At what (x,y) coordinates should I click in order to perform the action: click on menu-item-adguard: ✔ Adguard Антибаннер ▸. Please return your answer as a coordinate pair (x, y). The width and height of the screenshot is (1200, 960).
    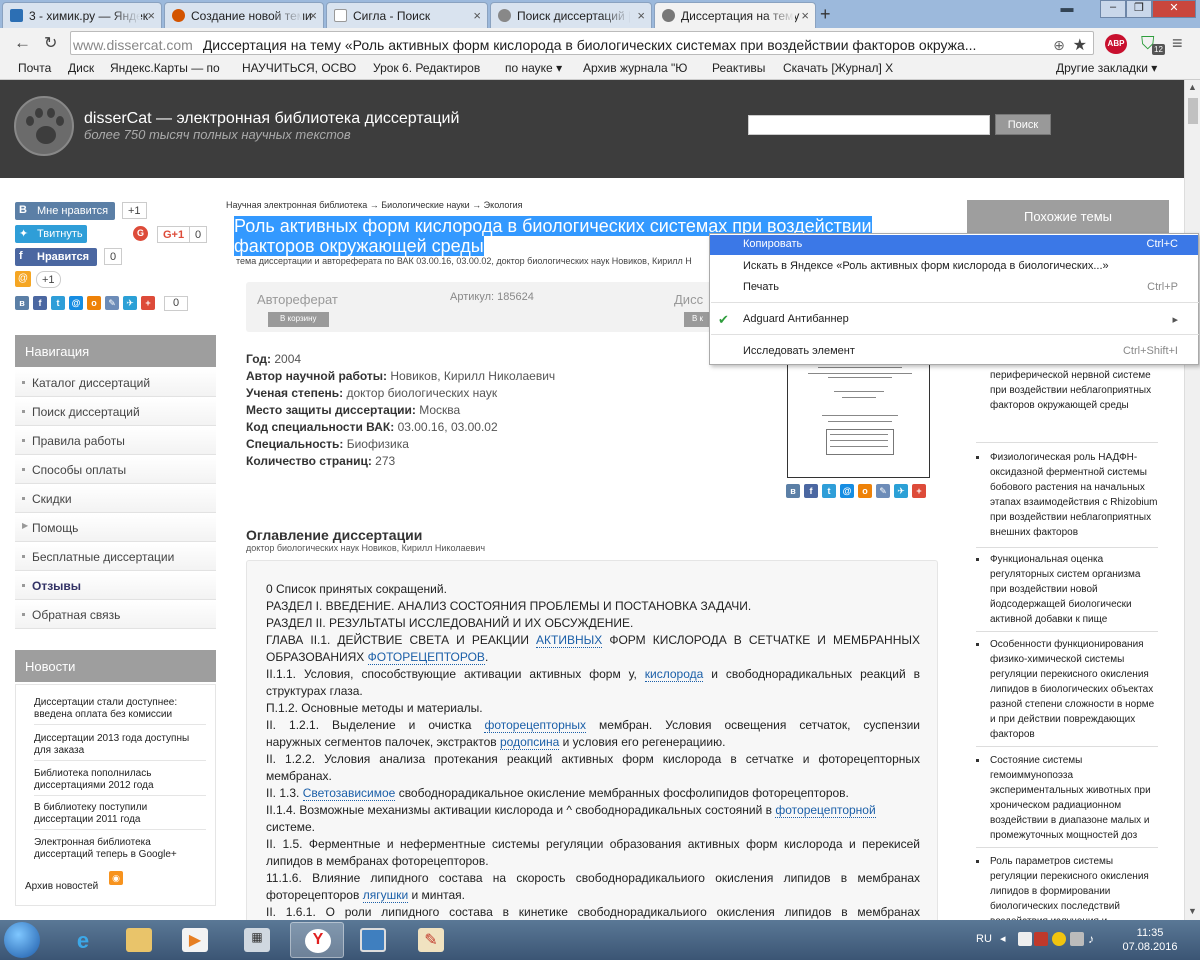
    Looking at the image, I should click on (954, 320).